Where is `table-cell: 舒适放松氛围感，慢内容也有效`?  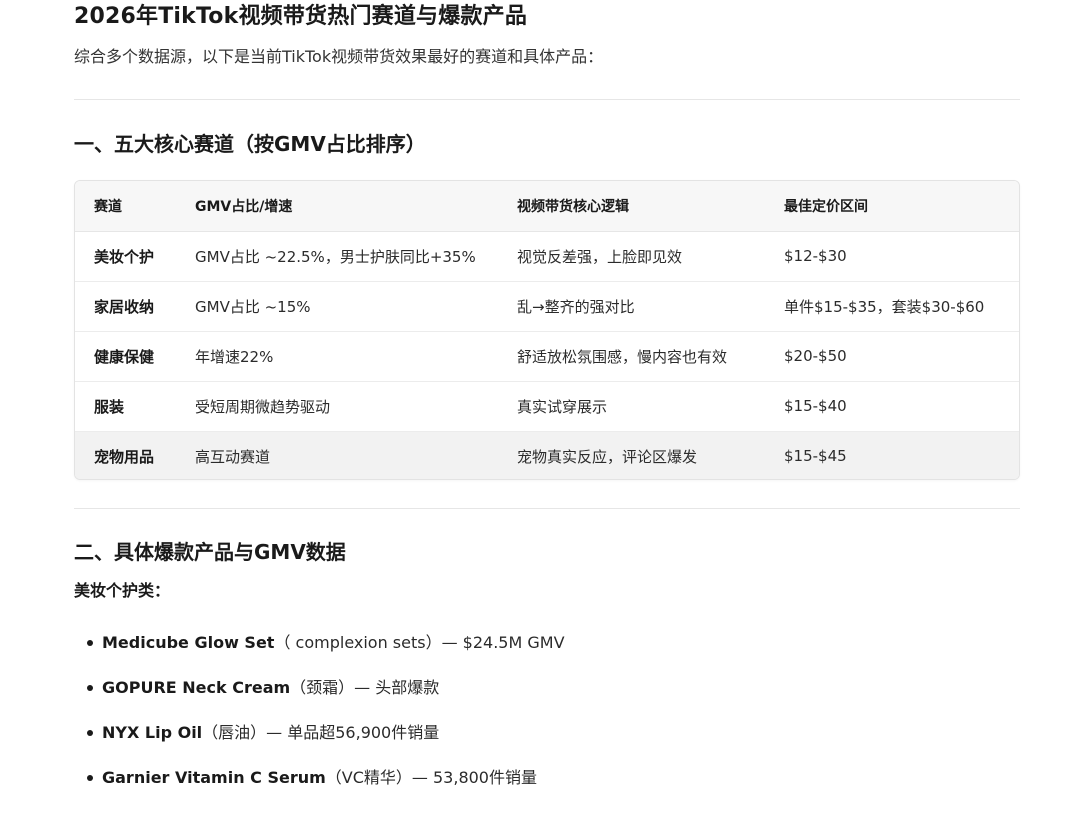
table-cell: 舒适放松氛围感，慢内容也有效 is located at coordinates (631, 356).